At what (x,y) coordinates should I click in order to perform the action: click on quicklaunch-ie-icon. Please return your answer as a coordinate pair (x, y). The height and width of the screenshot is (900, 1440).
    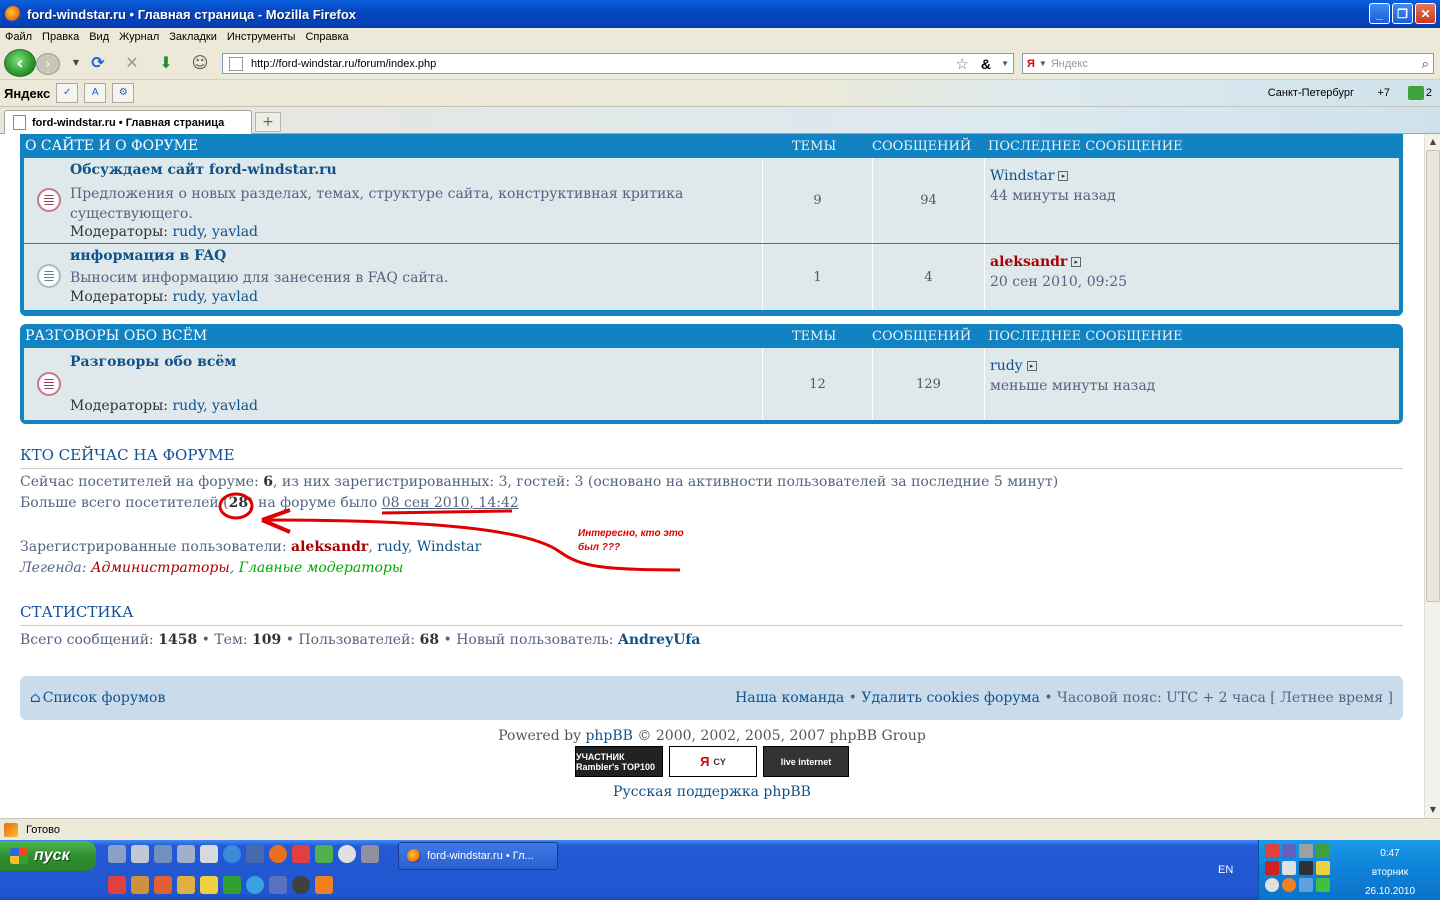
    Looking at the image, I should click on (232, 854).